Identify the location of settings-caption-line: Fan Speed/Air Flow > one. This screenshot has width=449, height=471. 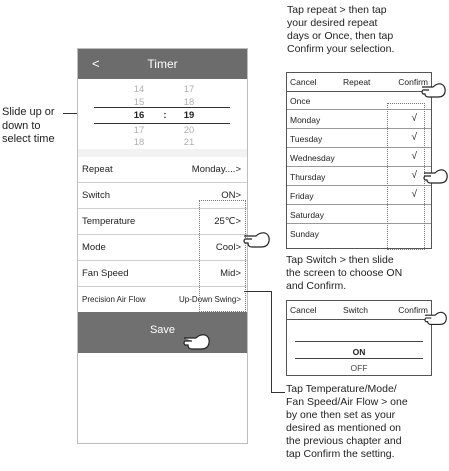
(347, 402).